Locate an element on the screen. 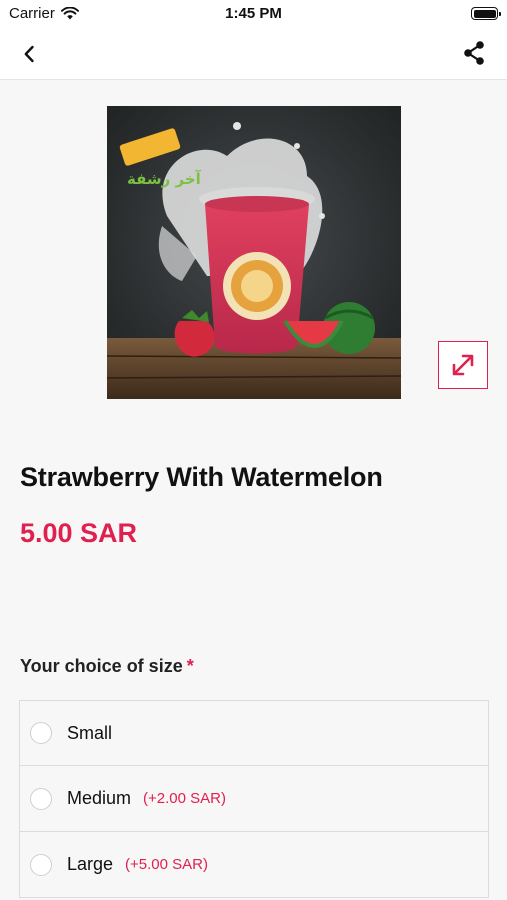 The image size is (507, 900). size-option-small: Small is located at coordinates (254, 733).